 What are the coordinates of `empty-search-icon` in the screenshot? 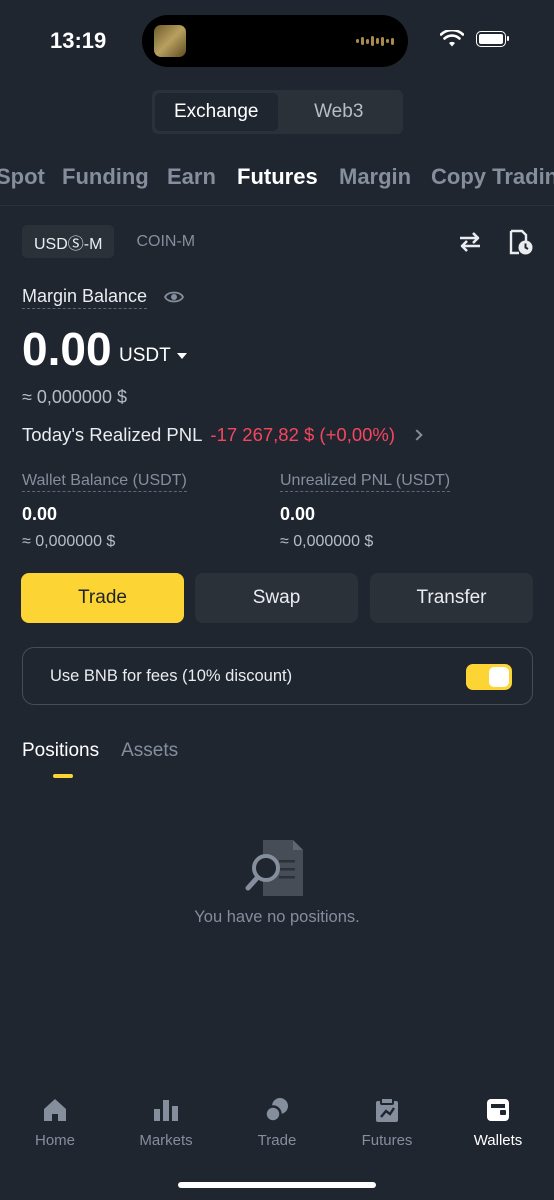 It's located at (274, 868).